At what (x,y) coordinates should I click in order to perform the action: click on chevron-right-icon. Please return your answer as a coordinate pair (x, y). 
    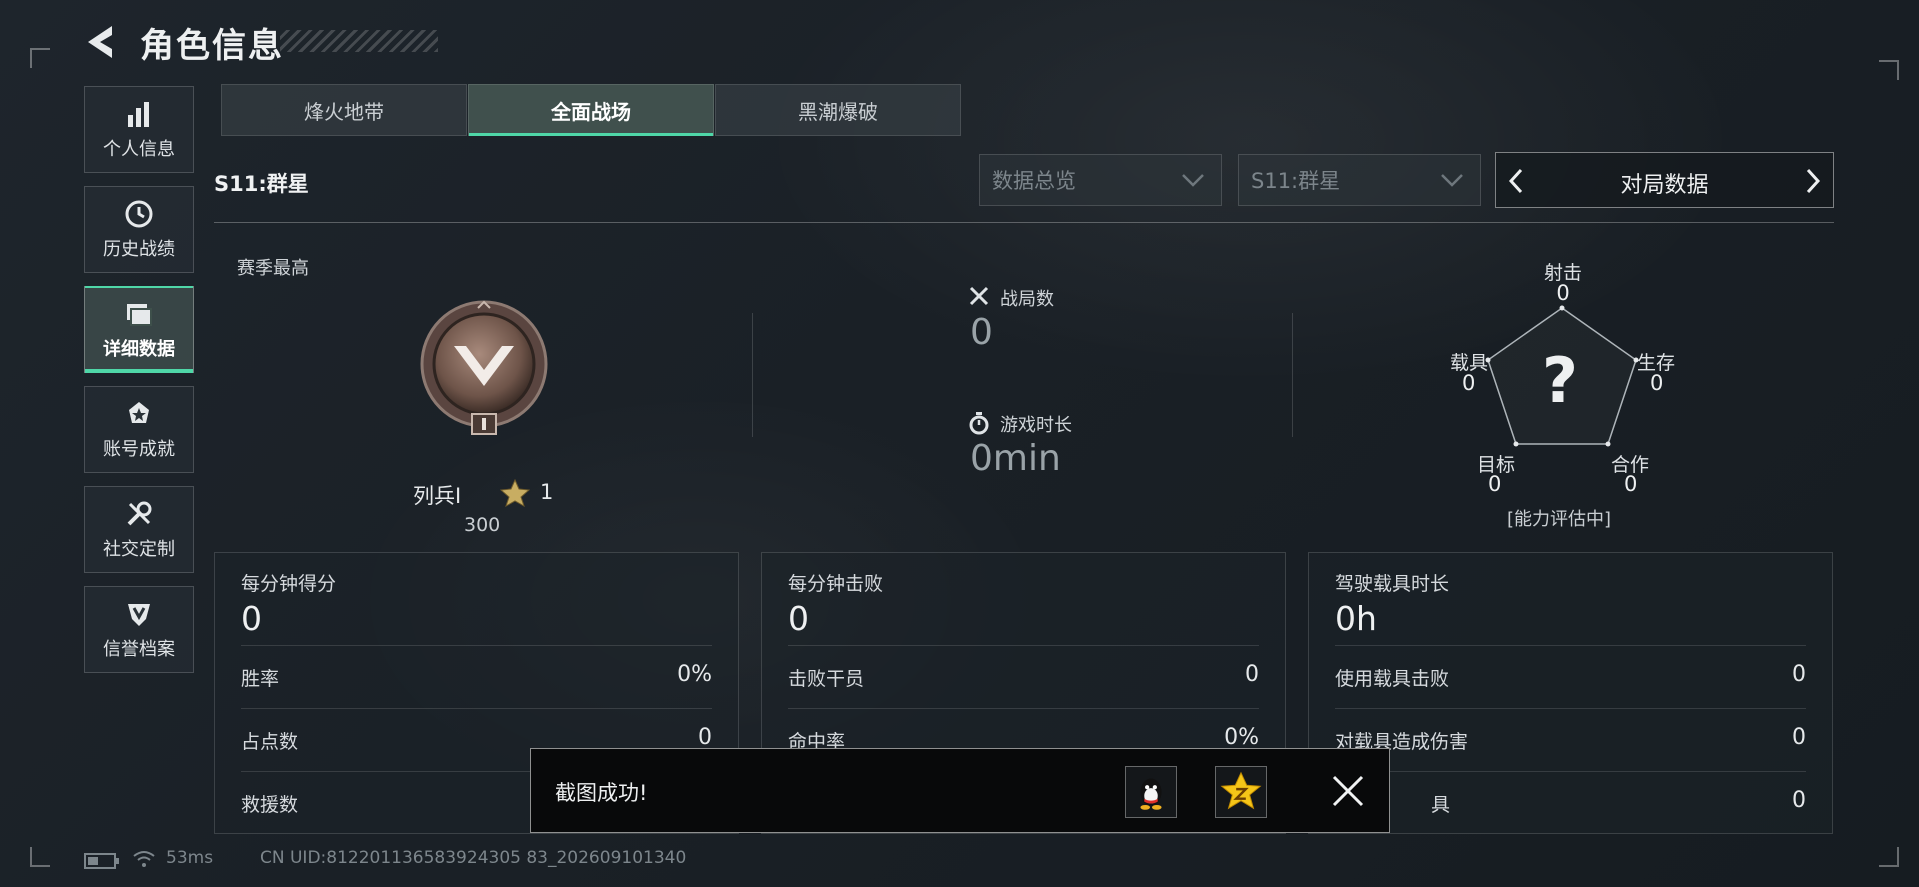
    Looking at the image, I should click on (1813, 181).